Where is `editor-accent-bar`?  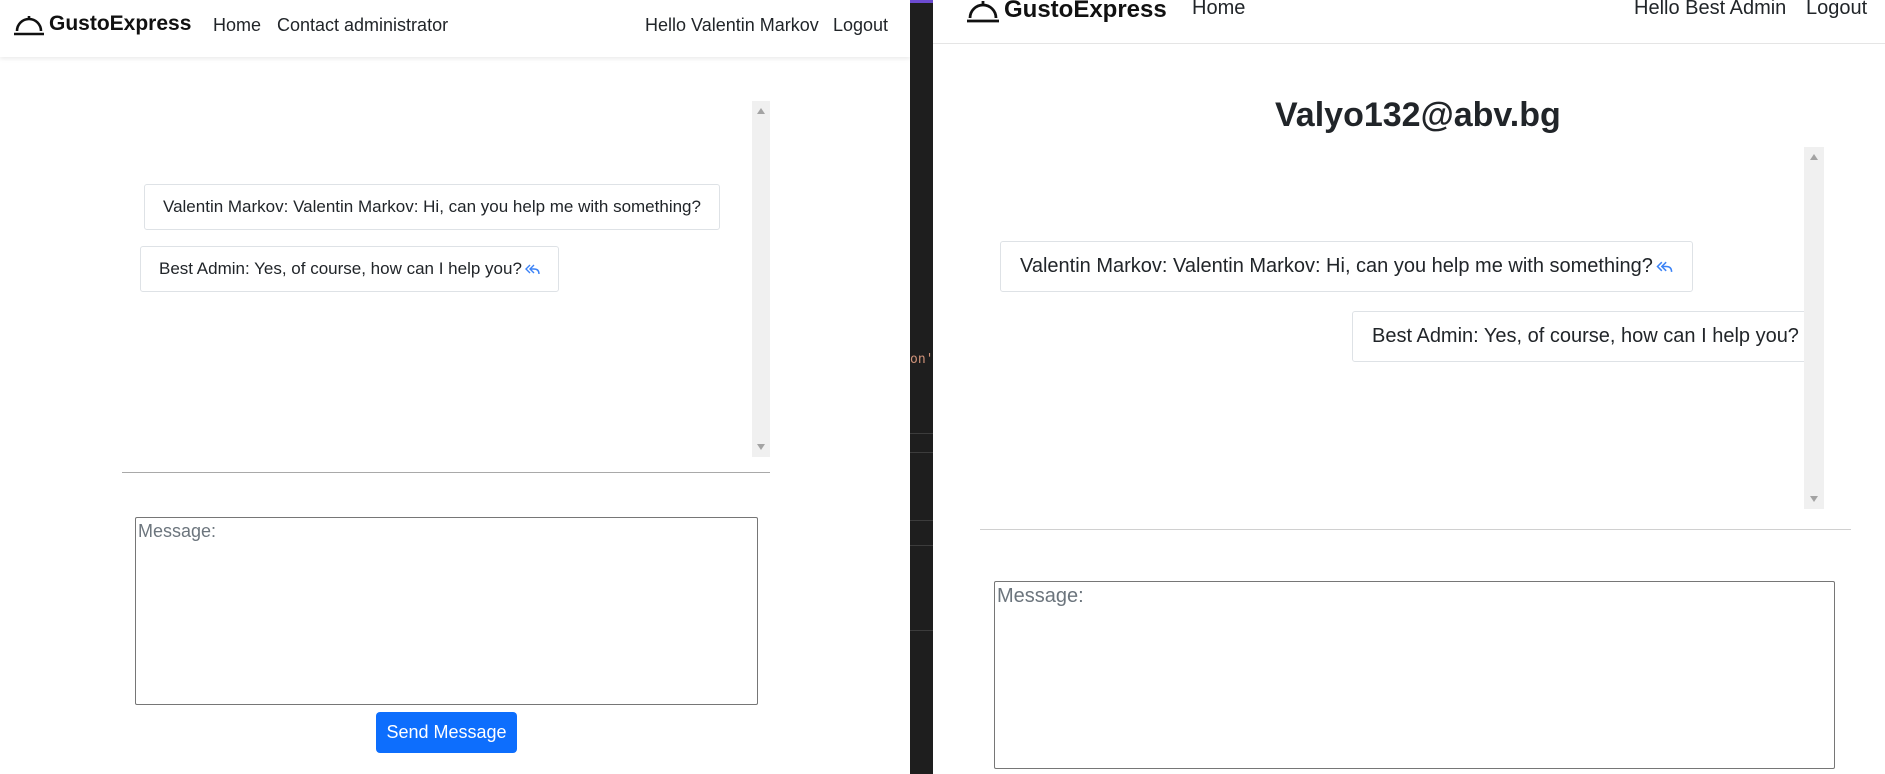
editor-accent-bar is located at coordinates (921, 1).